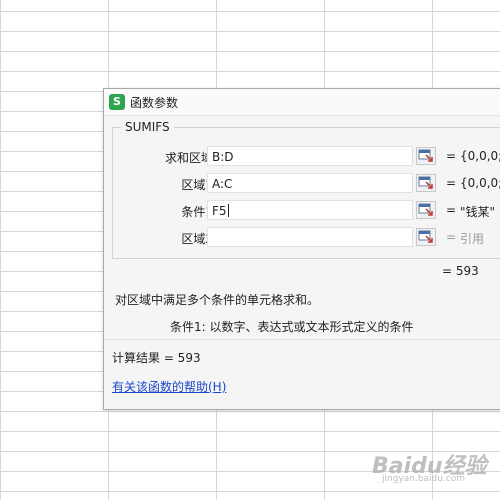 This screenshot has height=500, width=500. What do you see at coordinates (478, 212) in the screenshot?
I see `arg-result: "钱某"` at bounding box center [478, 212].